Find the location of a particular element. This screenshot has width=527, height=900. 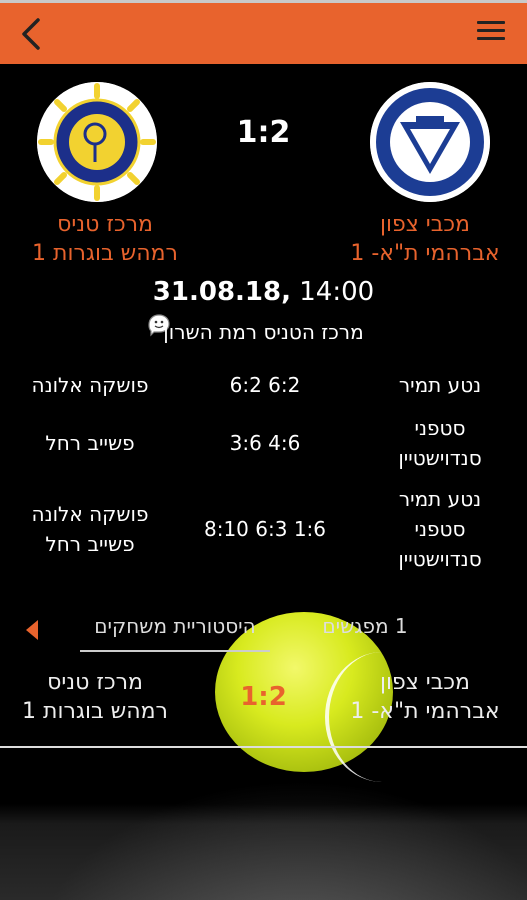

away-player: פשייב רחל is located at coordinates (90, 443).